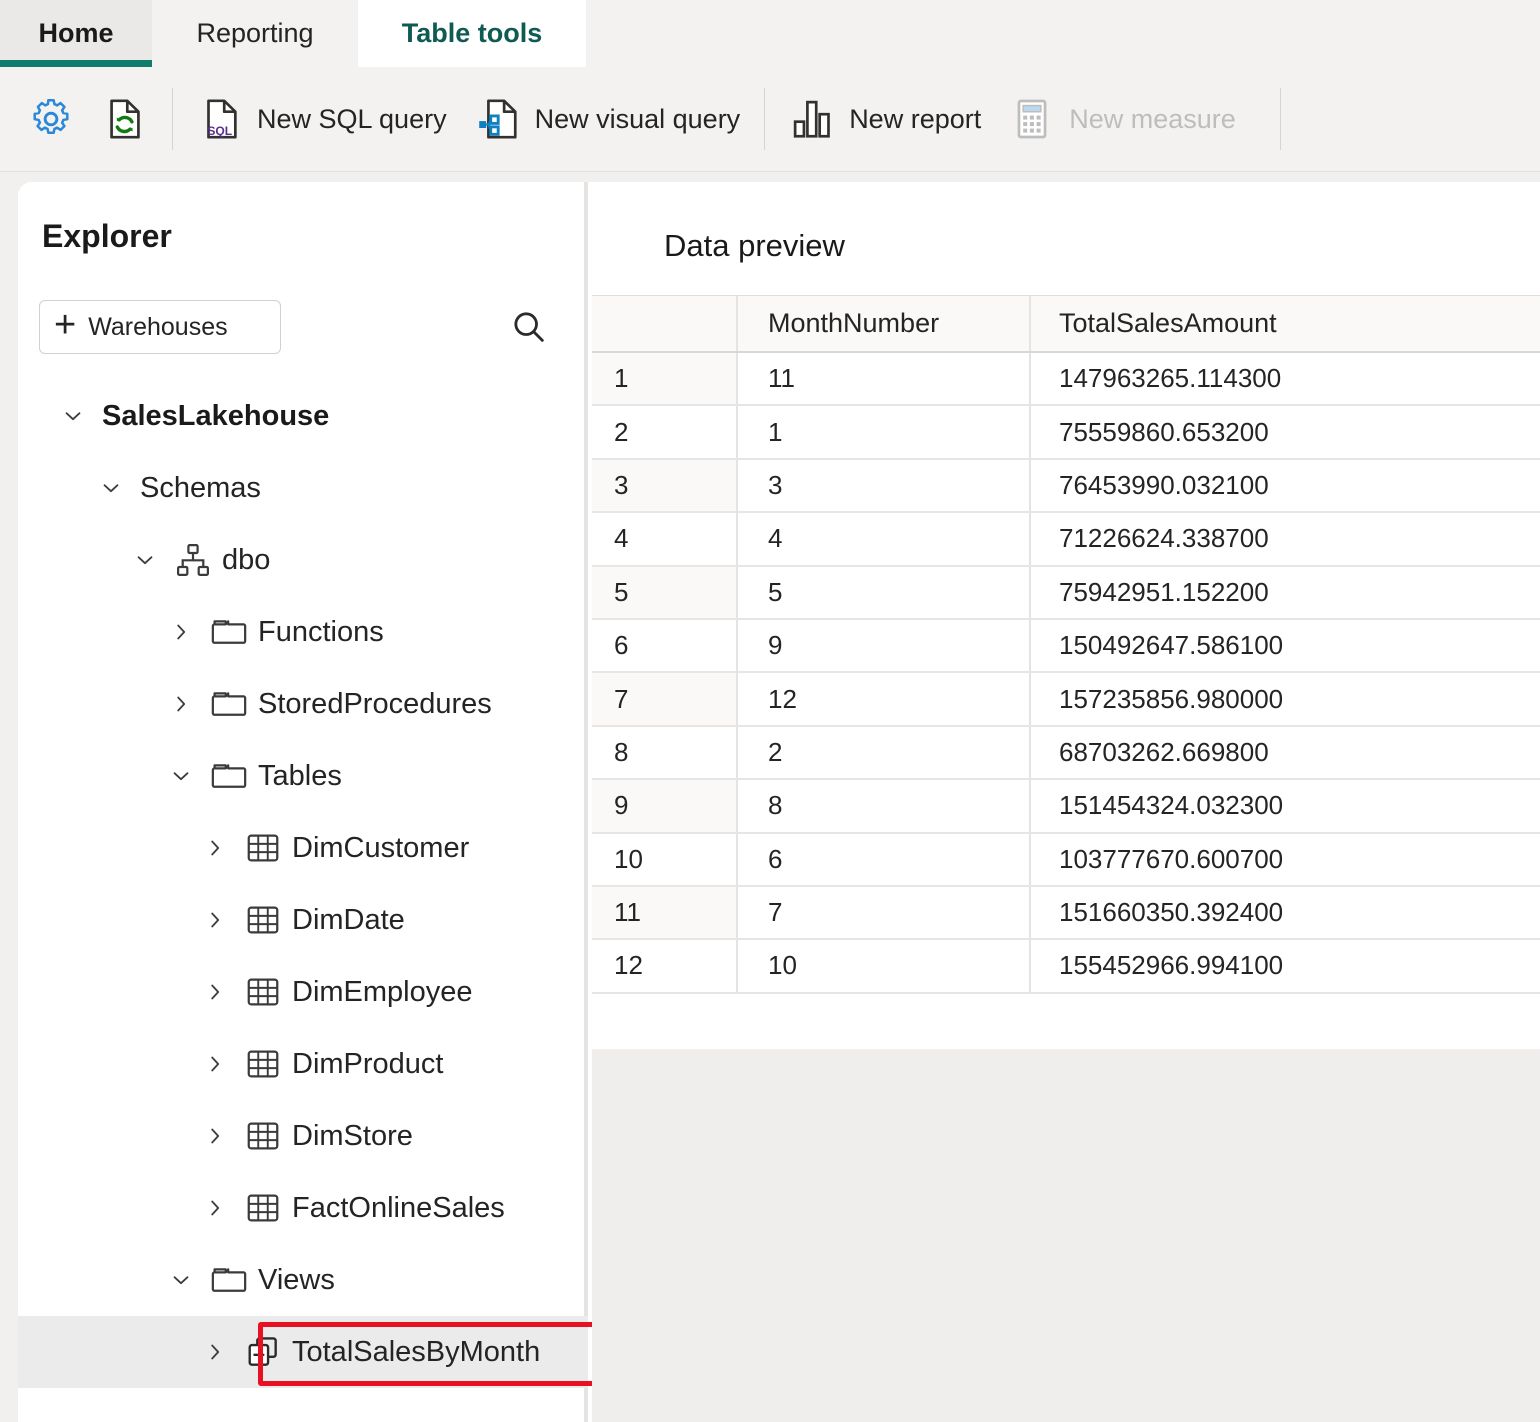  I want to click on table-row: 6 9 150492647.586100, so click(1066, 646).